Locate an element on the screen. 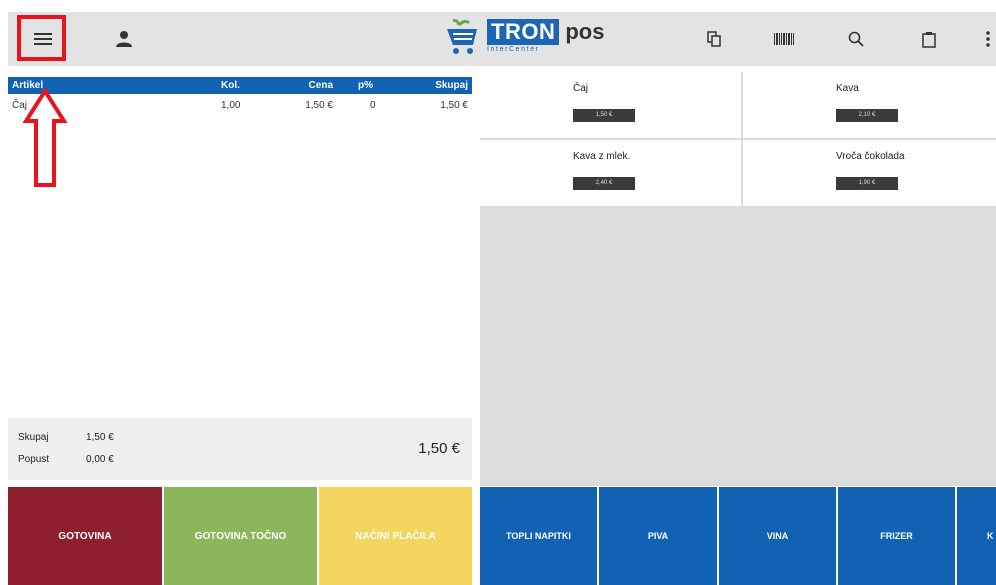 This screenshot has height=585, width=996. cash-button: GOTOVINA is located at coordinates (85, 536).